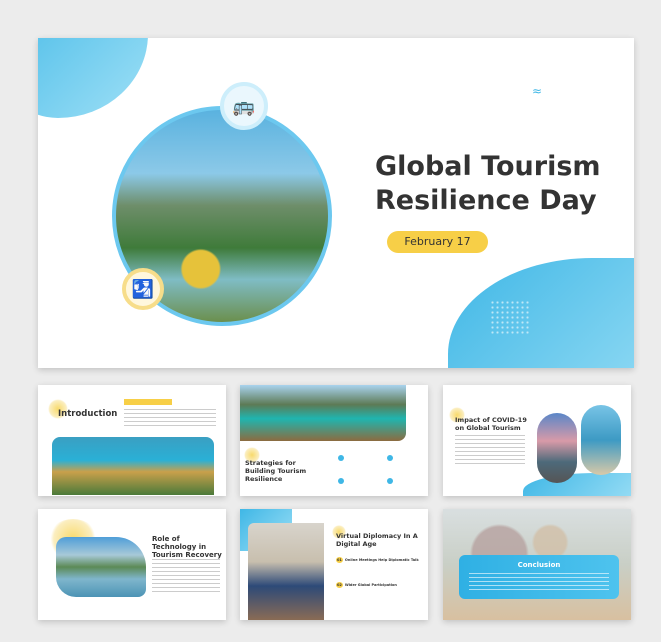 This screenshot has height=642, width=661. I want to click on thumbnail-title: Introduction, so click(88, 414).